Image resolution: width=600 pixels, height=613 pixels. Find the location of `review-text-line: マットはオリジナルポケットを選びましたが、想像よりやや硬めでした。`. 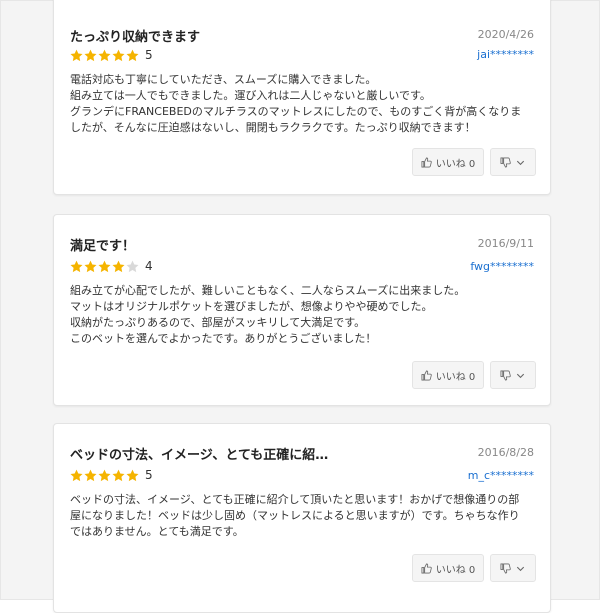

review-text-line: マットはオリジナルポケットを選びましたが、想像よりやや硬めでした。 is located at coordinates (251, 306).